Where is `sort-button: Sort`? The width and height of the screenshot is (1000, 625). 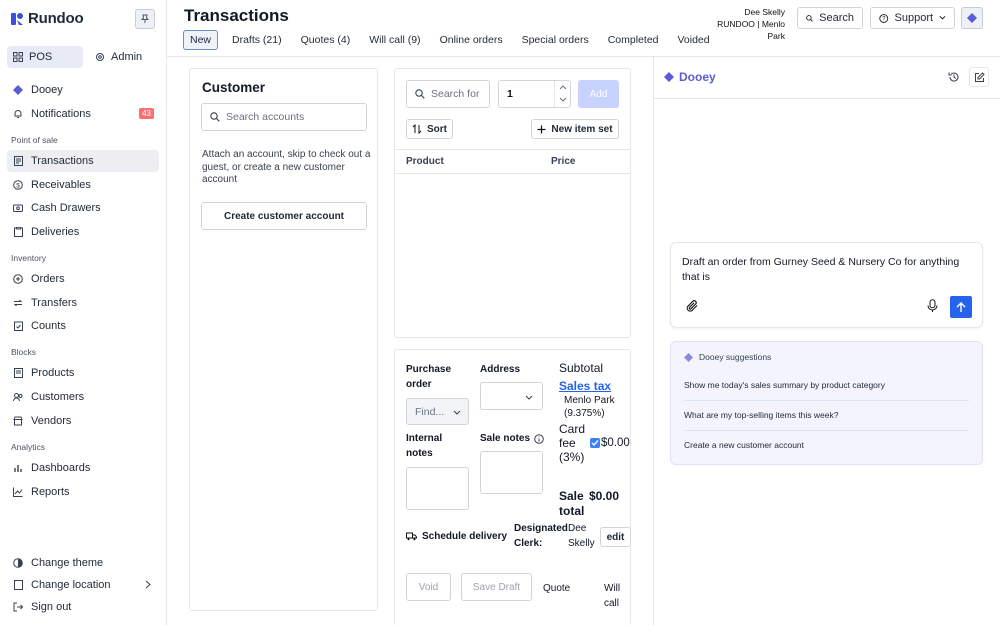 sort-button: Sort is located at coordinates (429, 129).